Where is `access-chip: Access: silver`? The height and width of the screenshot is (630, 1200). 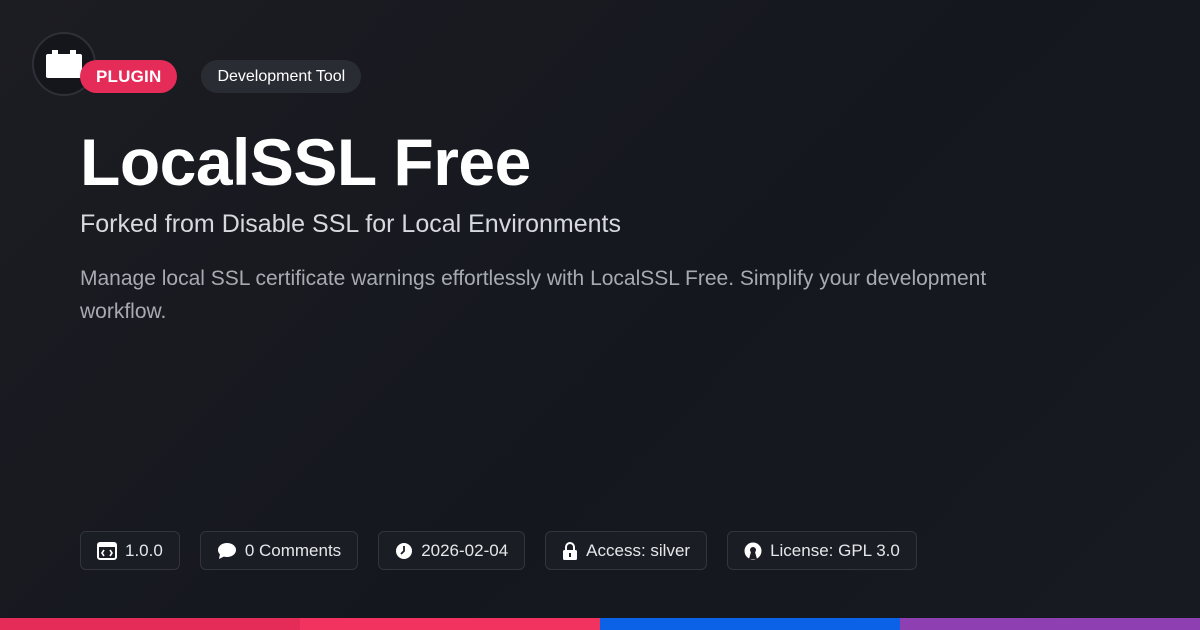 access-chip: Access: silver is located at coordinates (626, 550).